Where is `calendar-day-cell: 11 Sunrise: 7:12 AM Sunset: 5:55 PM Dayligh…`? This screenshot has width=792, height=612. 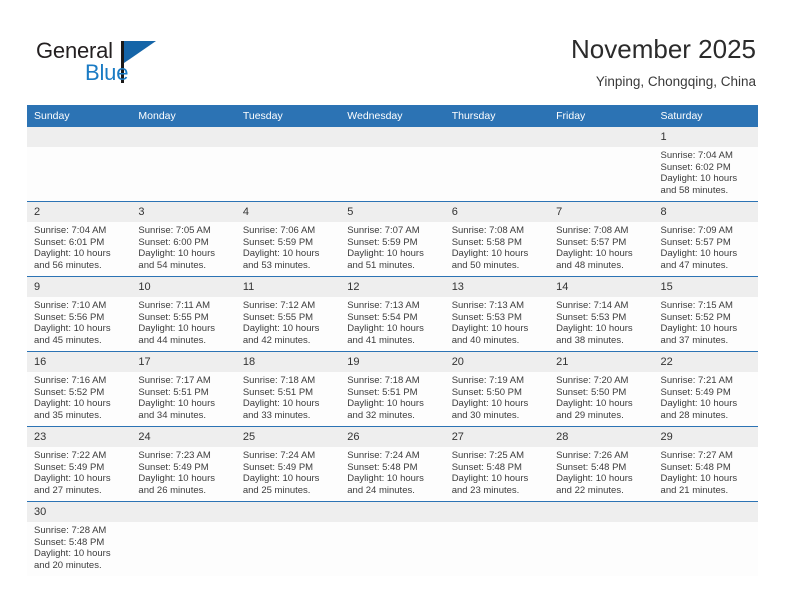 calendar-day-cell: 11 Sunrise: 7:12 AM Sunset: 5:55 PM Dayligh… is located at coordinates (288, 314).